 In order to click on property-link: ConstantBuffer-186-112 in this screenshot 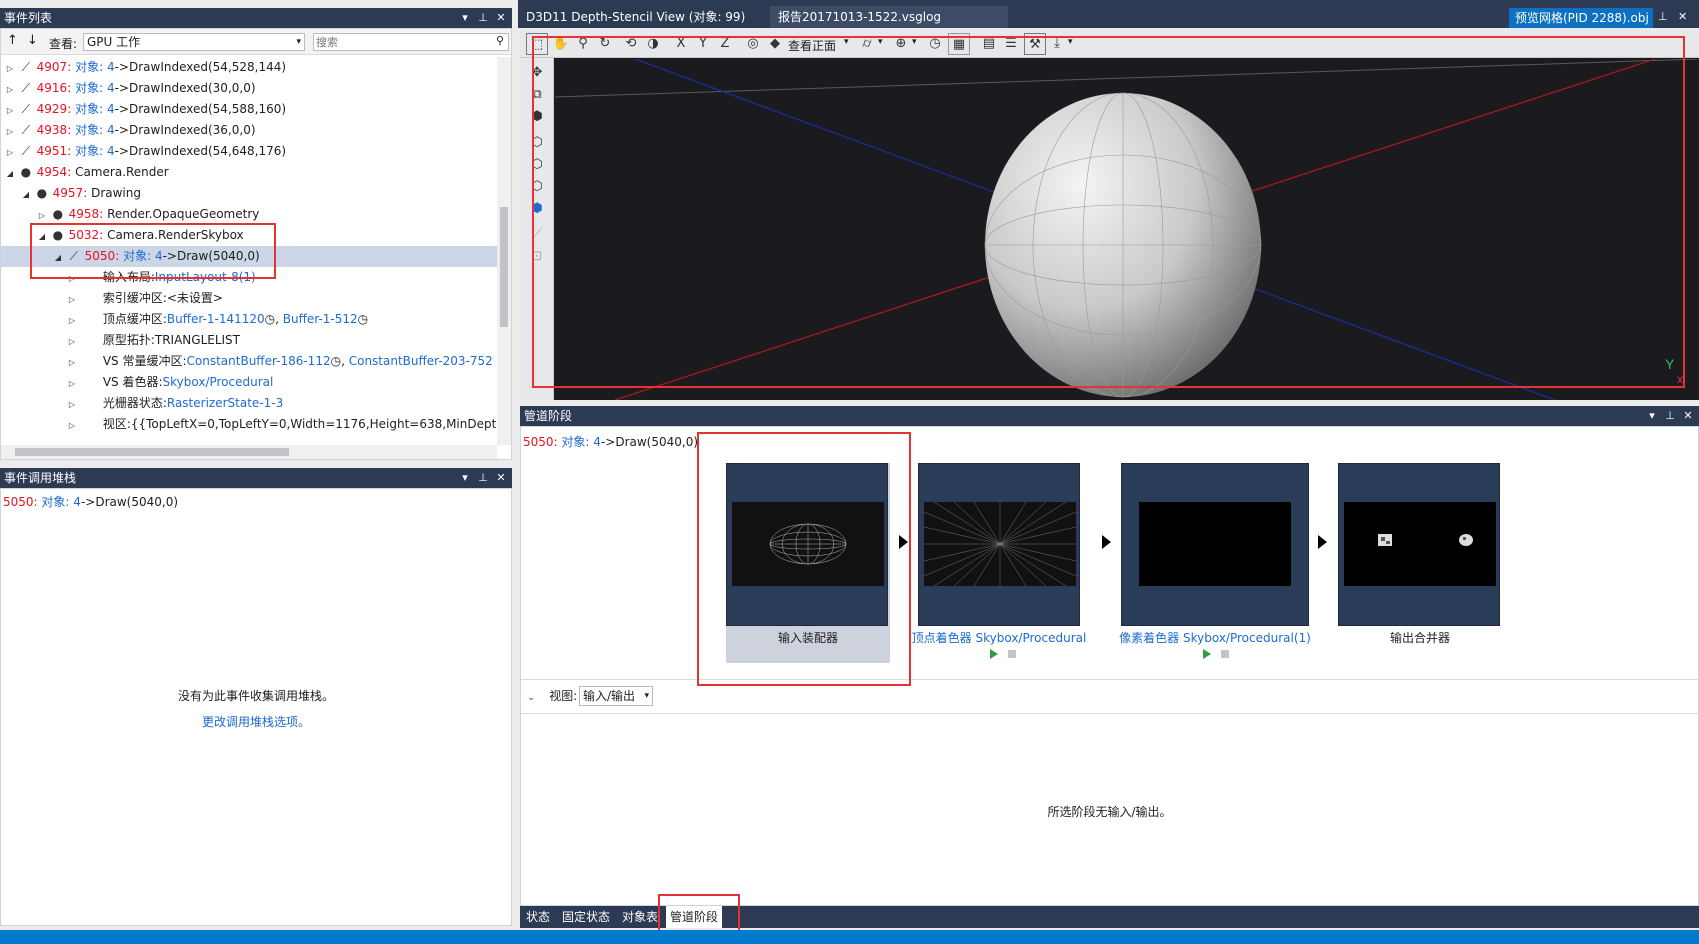, I will do `click(259, 361)`.